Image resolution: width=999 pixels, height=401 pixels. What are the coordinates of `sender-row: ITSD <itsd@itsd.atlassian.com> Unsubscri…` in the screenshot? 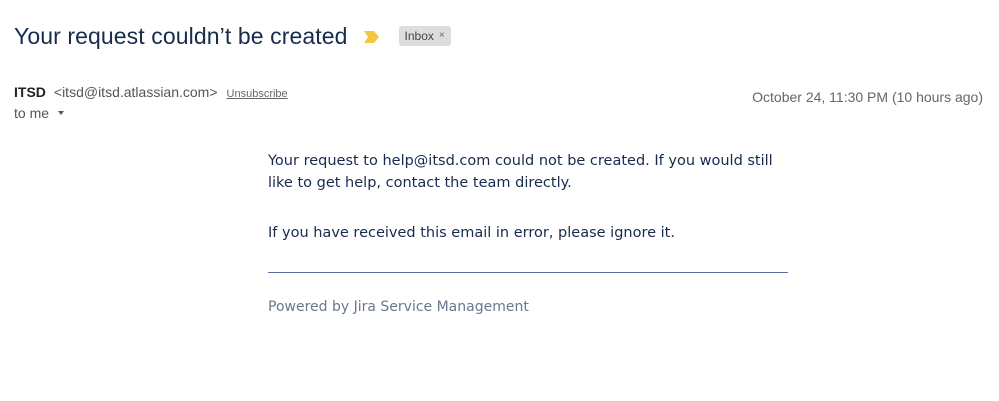 It's located at (151, 92).